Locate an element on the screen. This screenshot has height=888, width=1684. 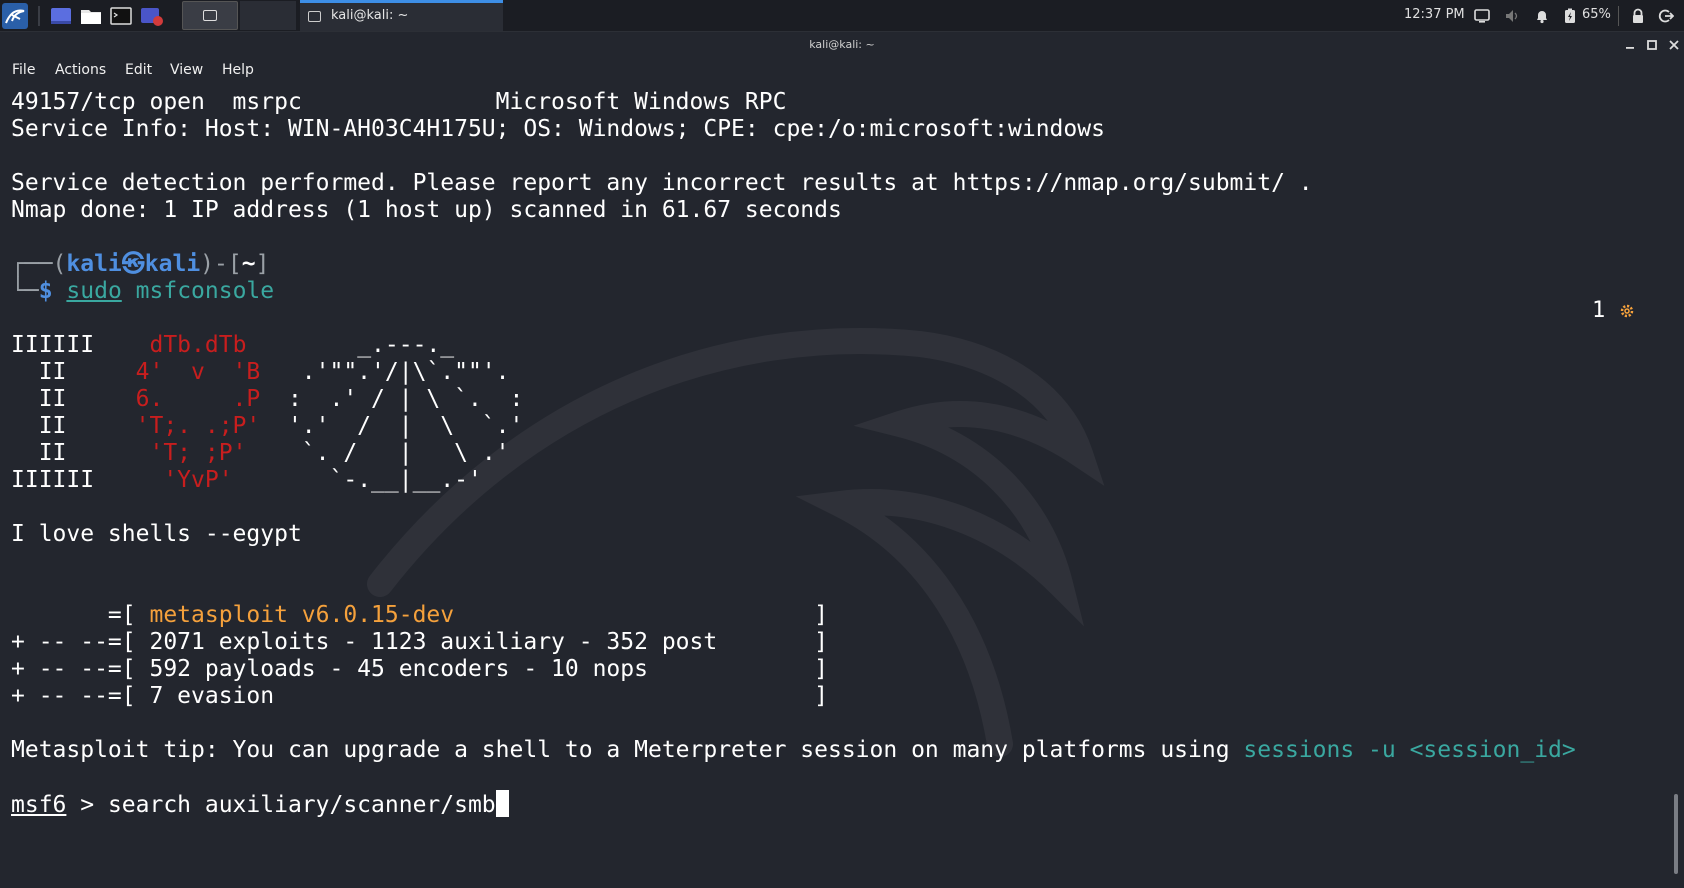
cmd-msfconsole: msfconsole is located at coordinates (205, 291).